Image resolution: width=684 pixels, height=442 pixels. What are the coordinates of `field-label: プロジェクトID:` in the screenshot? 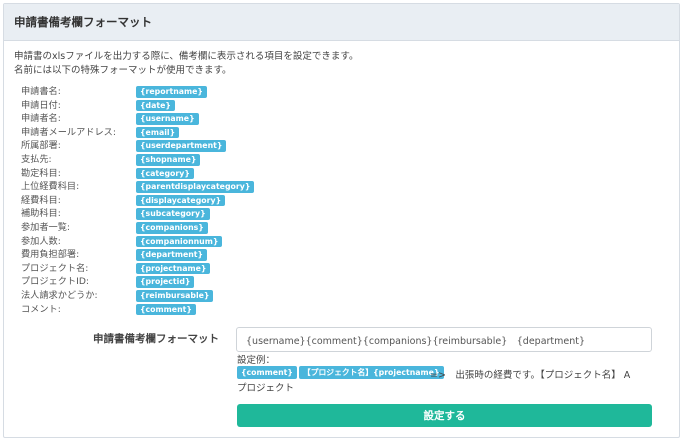 It's located at (55, 282).